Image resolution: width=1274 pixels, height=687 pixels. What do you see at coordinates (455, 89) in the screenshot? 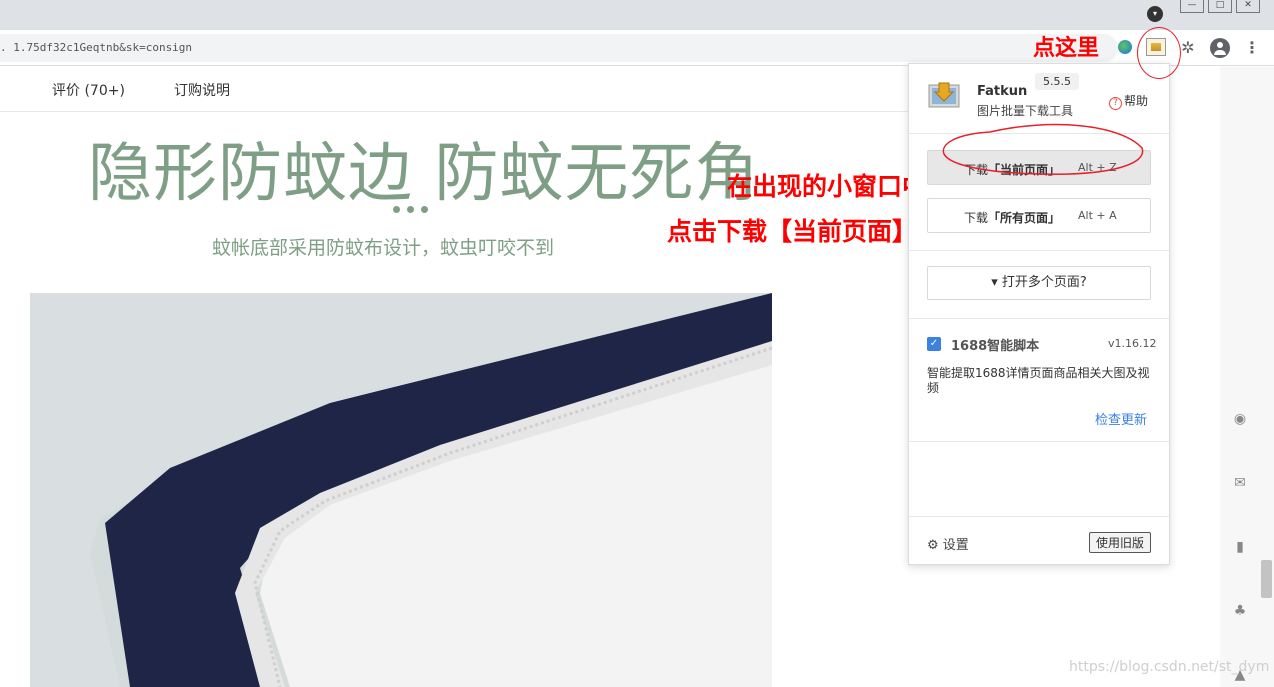
I see `product-subnav: 评价 (70+) 订购说明` at bounding box center [455, 89].